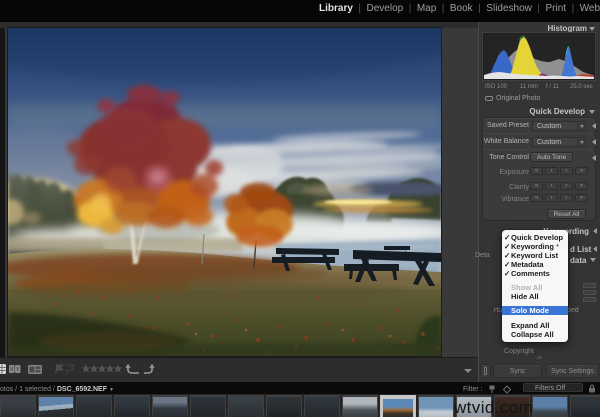  What do you see at coordinates (12, 370) in the screenshot?
I see `svg-text: X` at bounding box center [12, 370].